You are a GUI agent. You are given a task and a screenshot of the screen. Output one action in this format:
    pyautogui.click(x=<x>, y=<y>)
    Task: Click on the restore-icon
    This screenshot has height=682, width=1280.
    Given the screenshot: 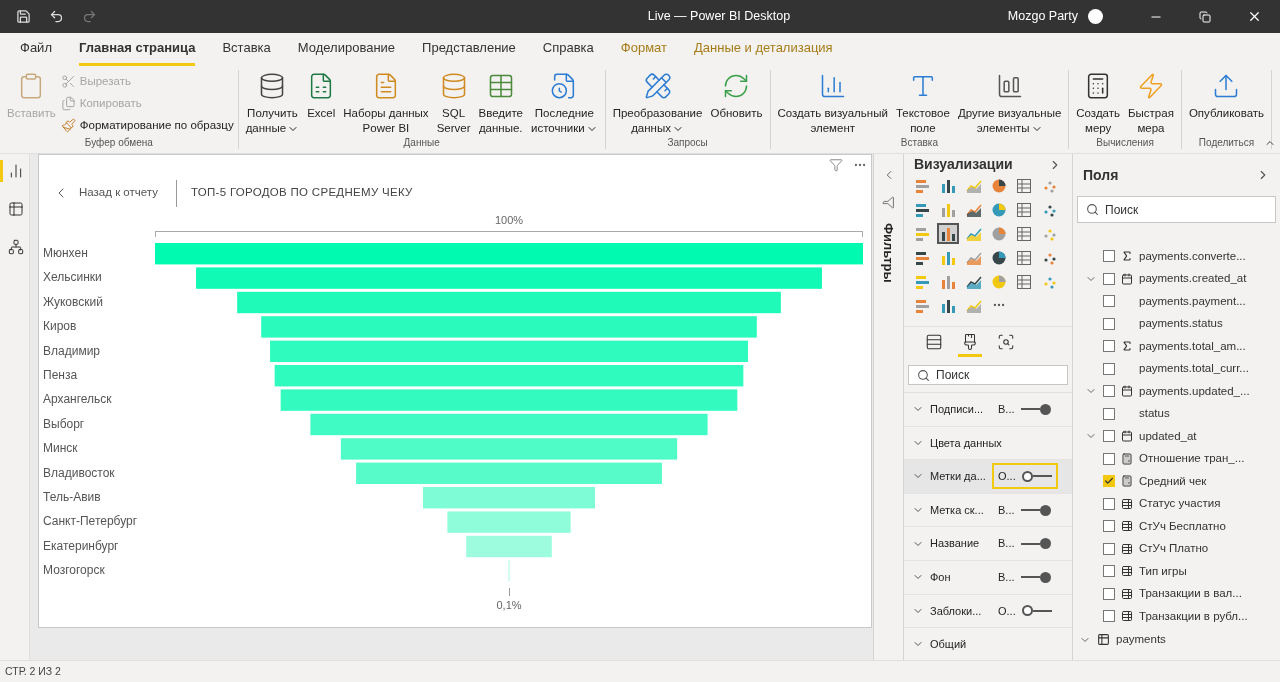 What is the action you would take?
    pyautogui.click(x=1205, y=16)
    